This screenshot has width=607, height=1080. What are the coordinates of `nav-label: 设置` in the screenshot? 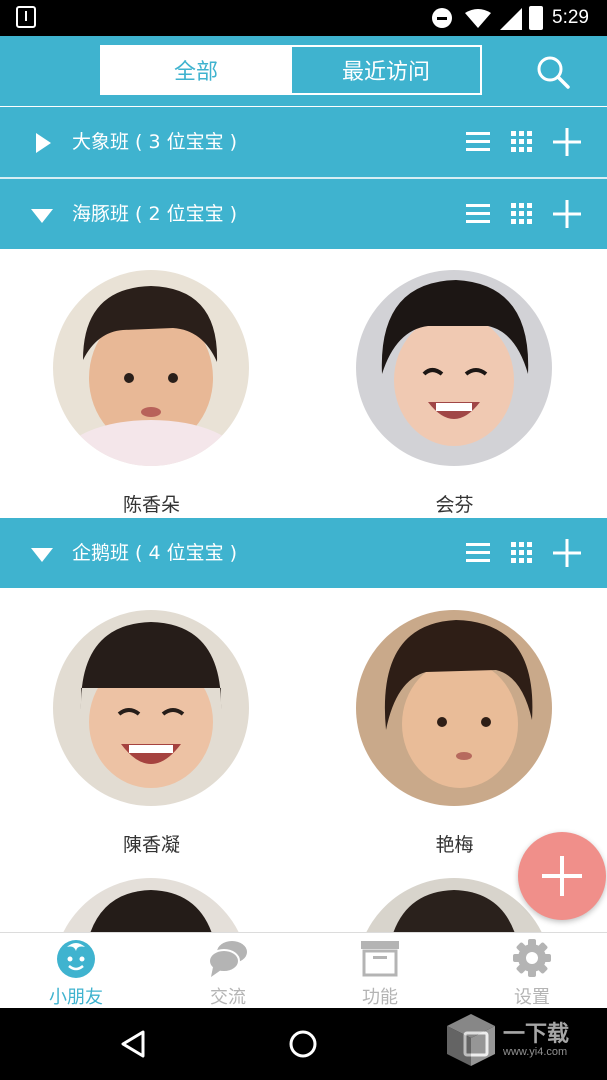 It's located at (532, 997).